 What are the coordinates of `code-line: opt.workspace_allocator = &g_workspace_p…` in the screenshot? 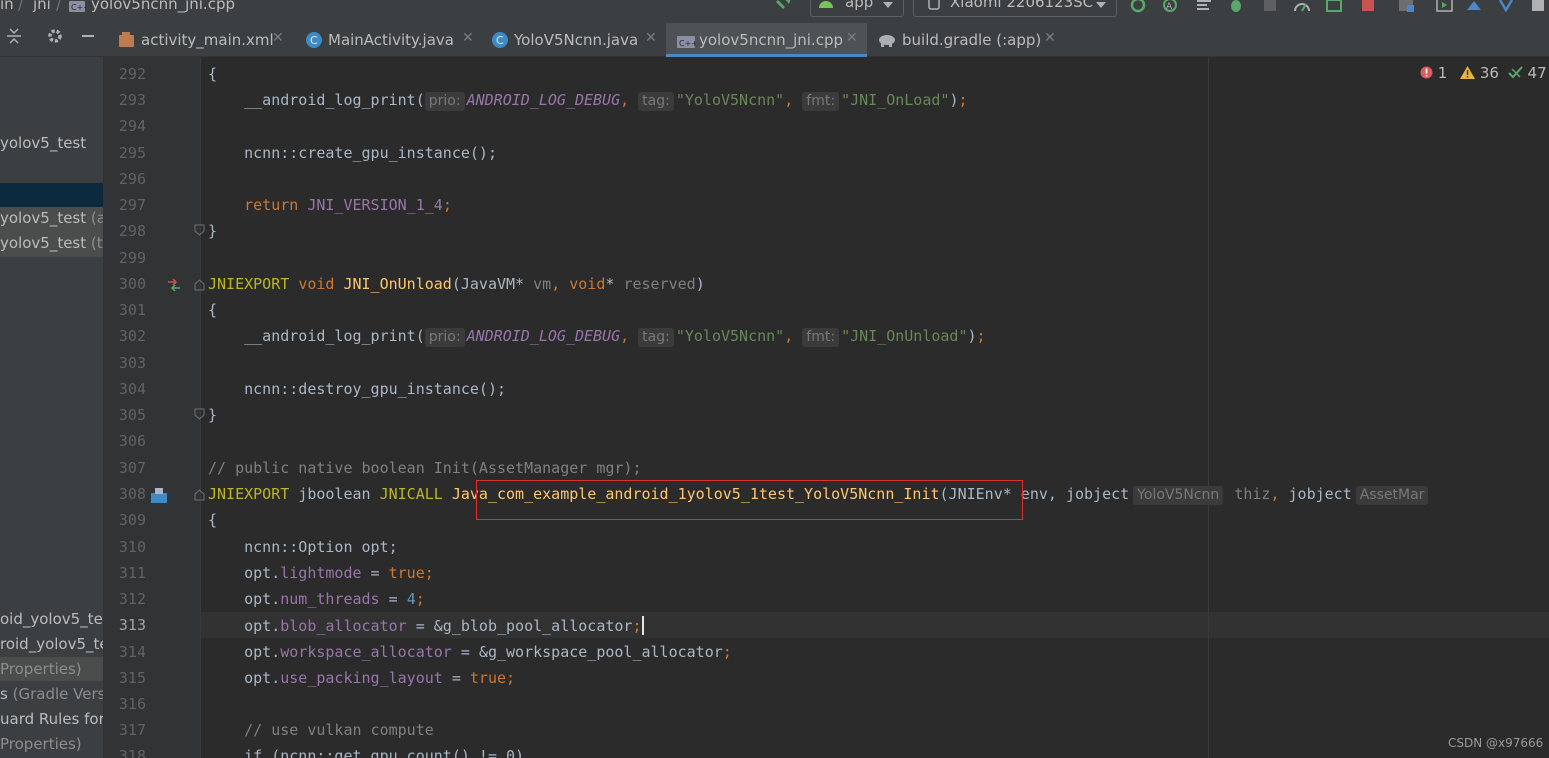 It's located at (470, 652).